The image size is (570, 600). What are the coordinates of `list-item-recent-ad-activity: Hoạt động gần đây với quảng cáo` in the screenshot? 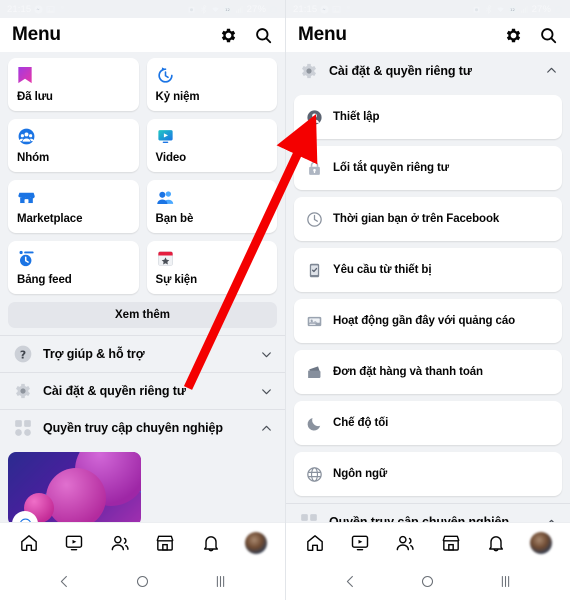 It's located at (428, 321).